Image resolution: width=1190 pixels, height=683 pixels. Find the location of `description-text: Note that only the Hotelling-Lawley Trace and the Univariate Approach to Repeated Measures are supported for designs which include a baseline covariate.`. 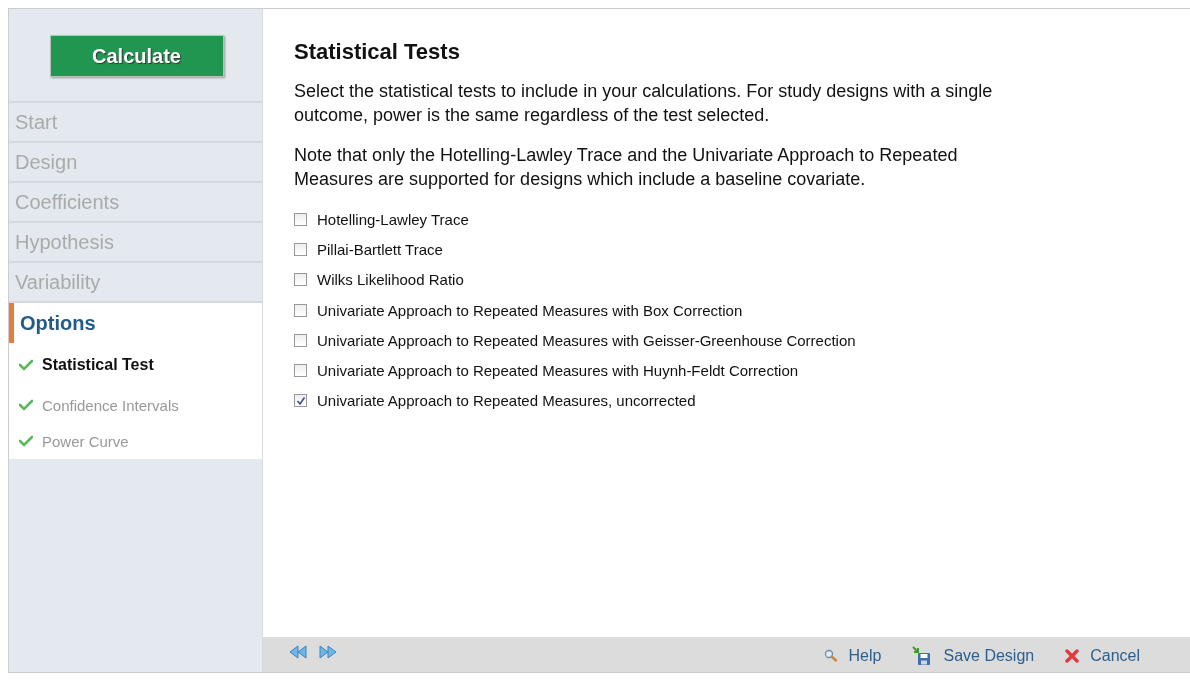

description-text: Note that only the Hotelling-Lawley Trace and the Univariate Approach to Repeated Measures are supported for designs which include a baseline covariate. is located at coordinates (626, 167).